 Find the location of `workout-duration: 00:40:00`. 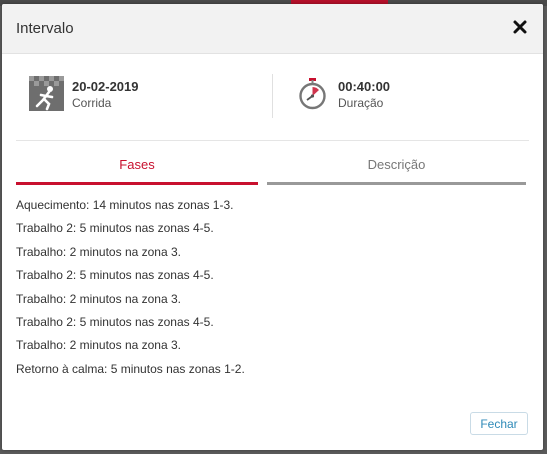

workout-duration: 00:40:00 is located at coordinates (364, 86).